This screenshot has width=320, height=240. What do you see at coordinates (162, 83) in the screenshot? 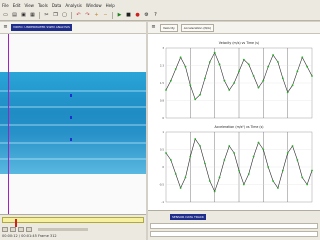
I see `y-tick-label: 1.5` at bounding box center [162, 83].